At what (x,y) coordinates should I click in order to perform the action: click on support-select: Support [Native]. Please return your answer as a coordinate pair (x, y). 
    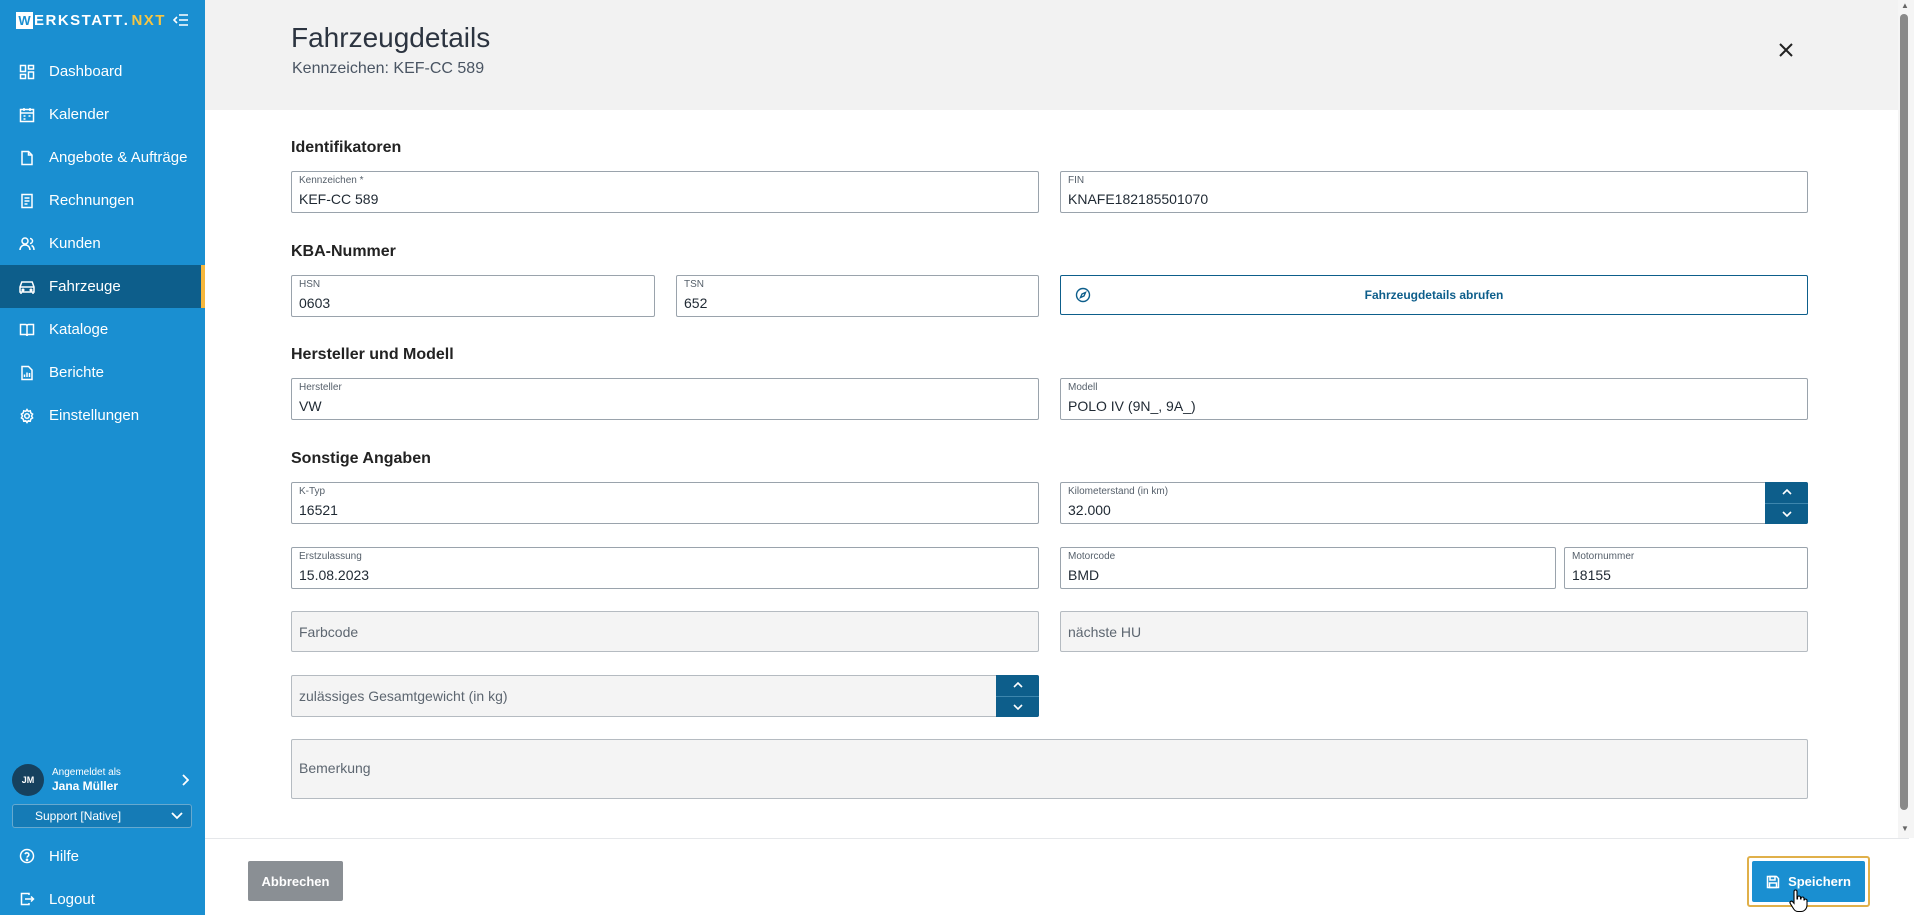
    Looking at the image, I should click on (102, 816).